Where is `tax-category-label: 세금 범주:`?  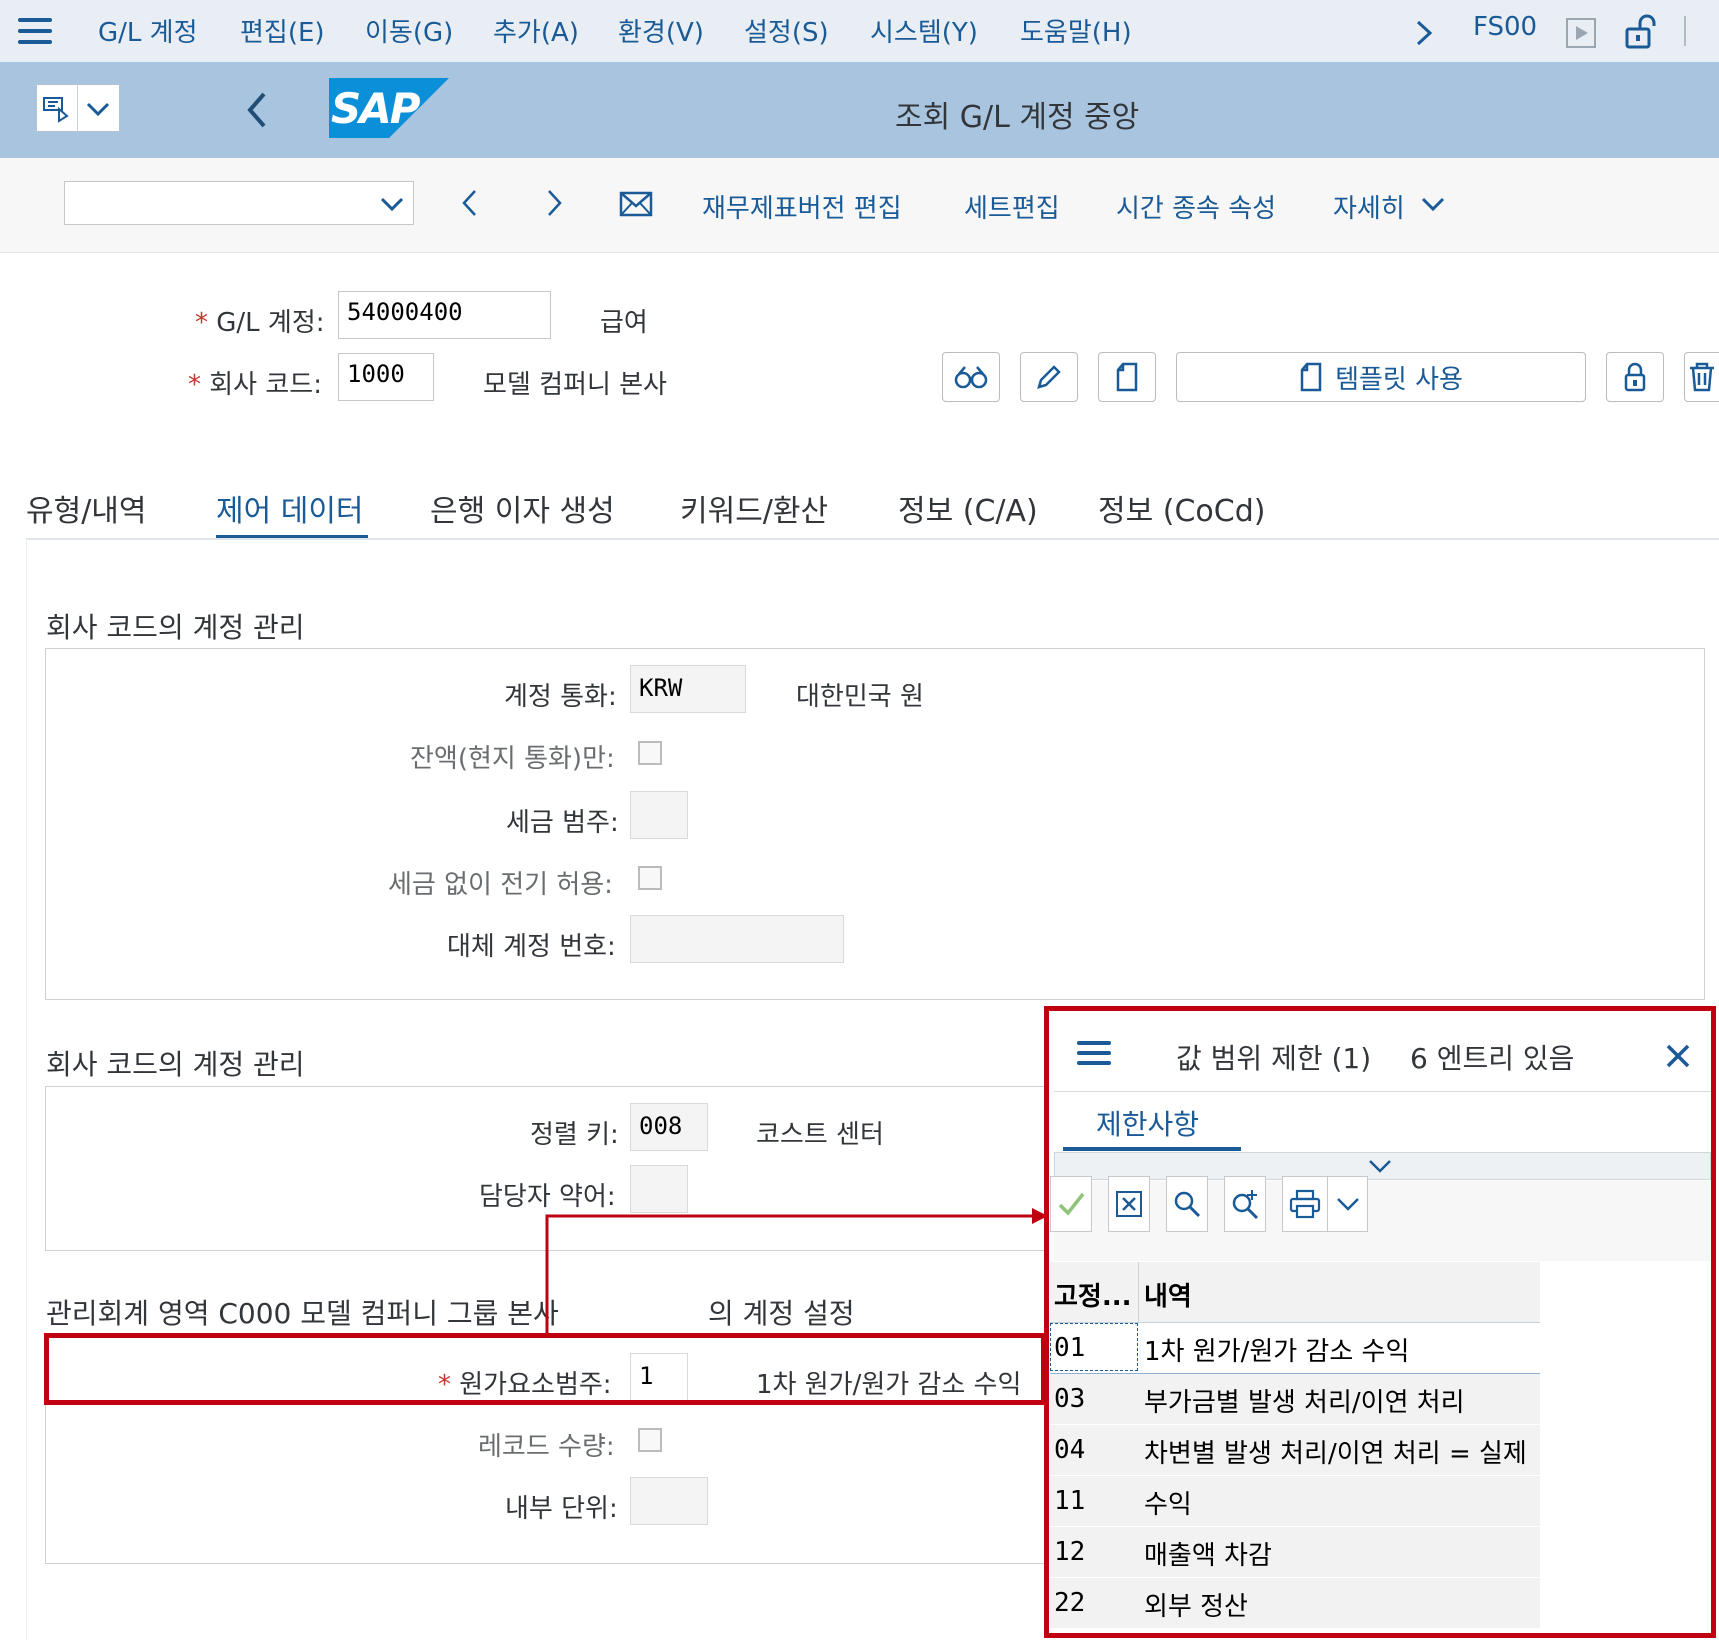
tax-category-label: 세금 범주: is located at coordinates (562, 823).